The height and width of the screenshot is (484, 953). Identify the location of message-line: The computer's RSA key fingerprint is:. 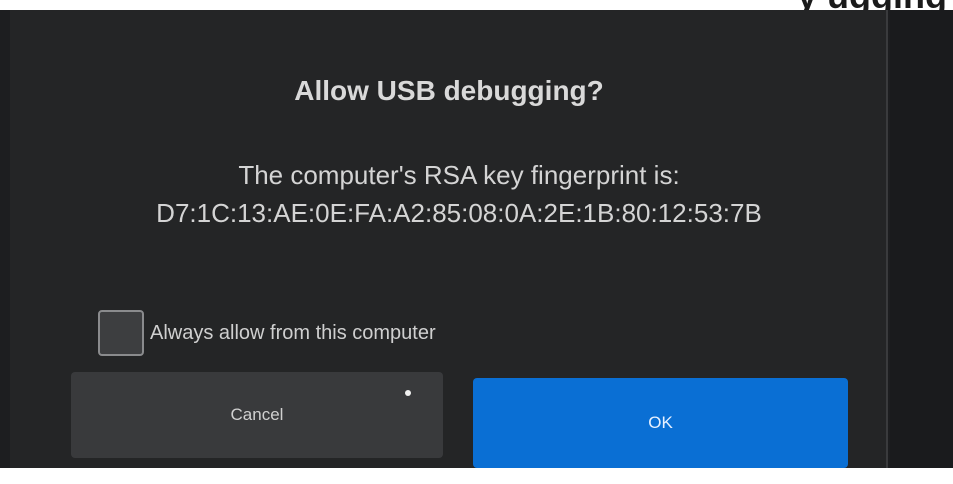
(459, 175).